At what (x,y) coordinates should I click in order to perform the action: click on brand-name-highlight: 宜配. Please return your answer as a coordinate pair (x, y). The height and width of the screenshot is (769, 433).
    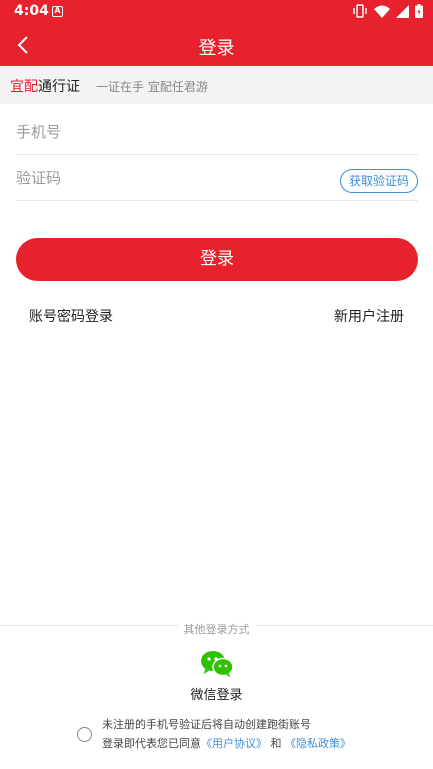
    Looking at the image, I should click on (24, 87).